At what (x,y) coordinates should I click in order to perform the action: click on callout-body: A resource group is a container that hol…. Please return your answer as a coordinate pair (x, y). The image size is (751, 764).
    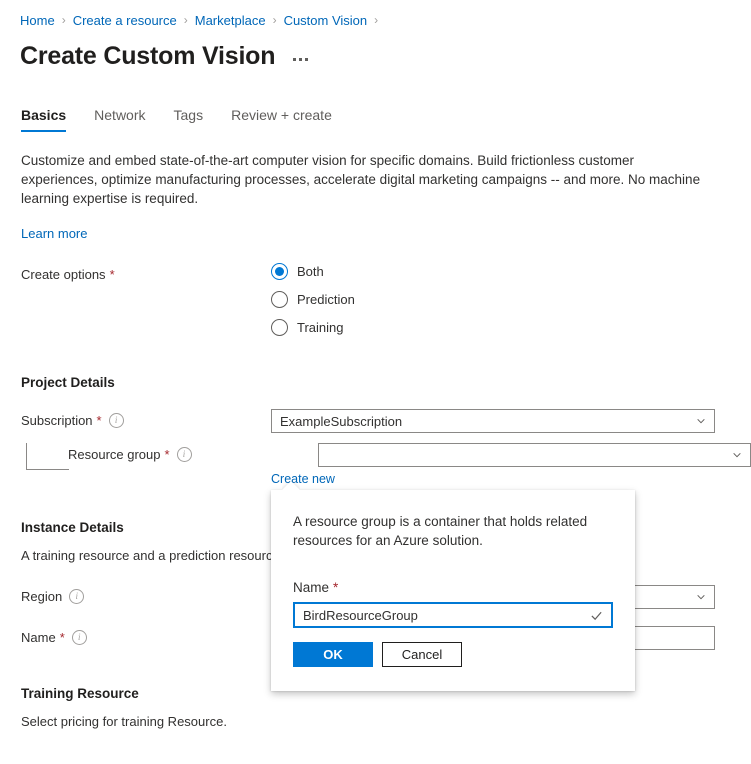
    Looking at the image, I should click on (453, 590).